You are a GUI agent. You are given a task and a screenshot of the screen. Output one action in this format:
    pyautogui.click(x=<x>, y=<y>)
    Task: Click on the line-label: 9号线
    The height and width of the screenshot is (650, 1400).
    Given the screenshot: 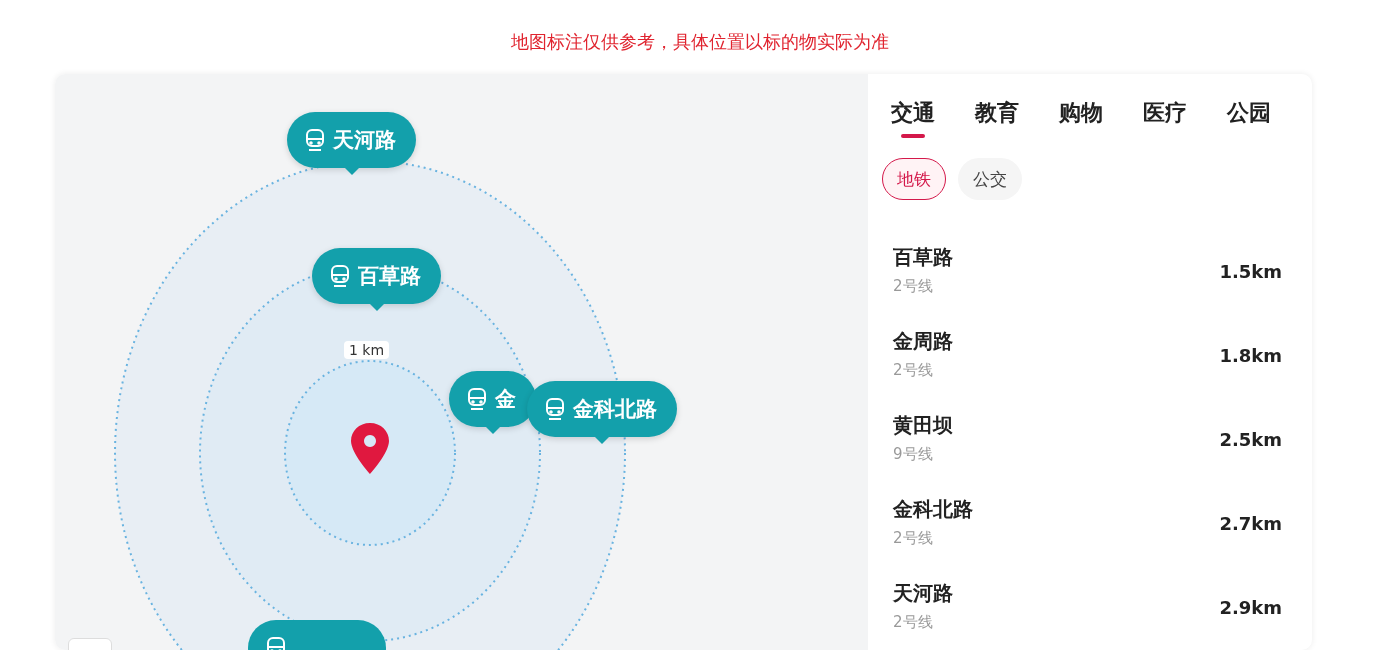 What is the action you would take?
    pyautogui.click(x=913, y=454)
    